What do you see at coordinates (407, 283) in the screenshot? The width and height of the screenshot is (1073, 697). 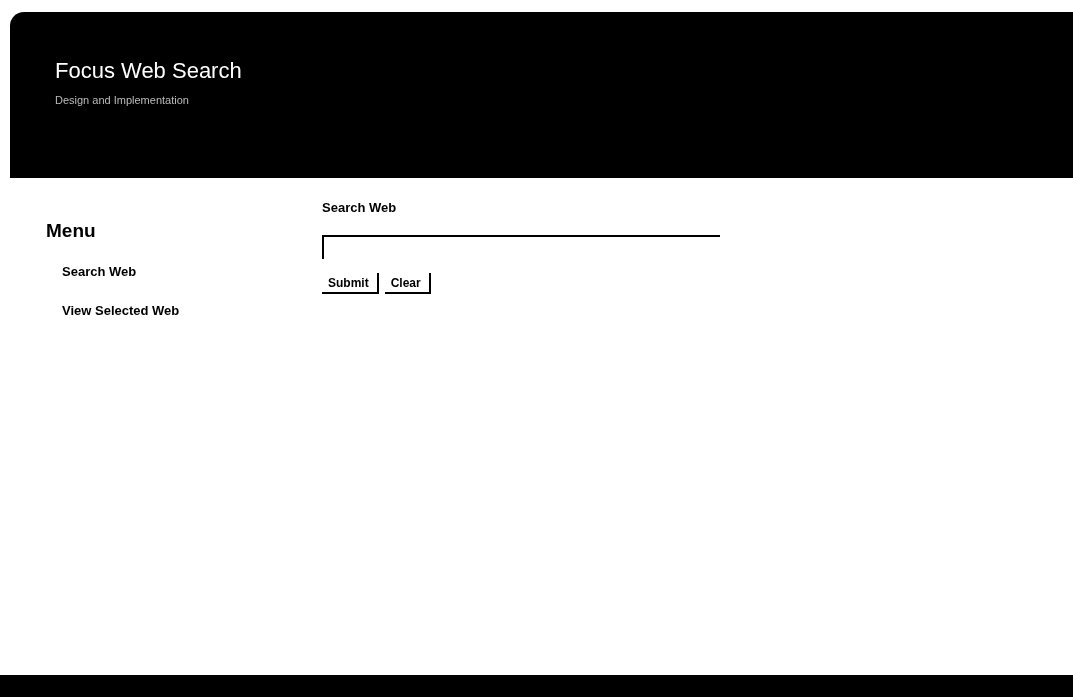 I see `form-button: Clear` at bounding box center [407, 283].